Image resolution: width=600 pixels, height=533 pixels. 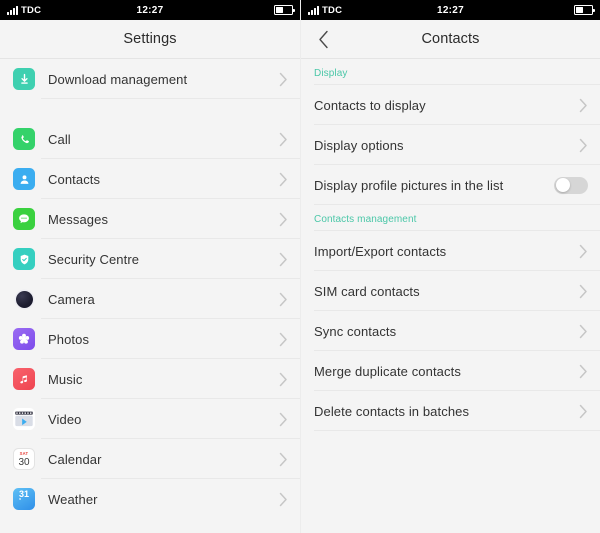 I want to click on section-header-contacts-management: Contacts management, so click(x=450, y=218).